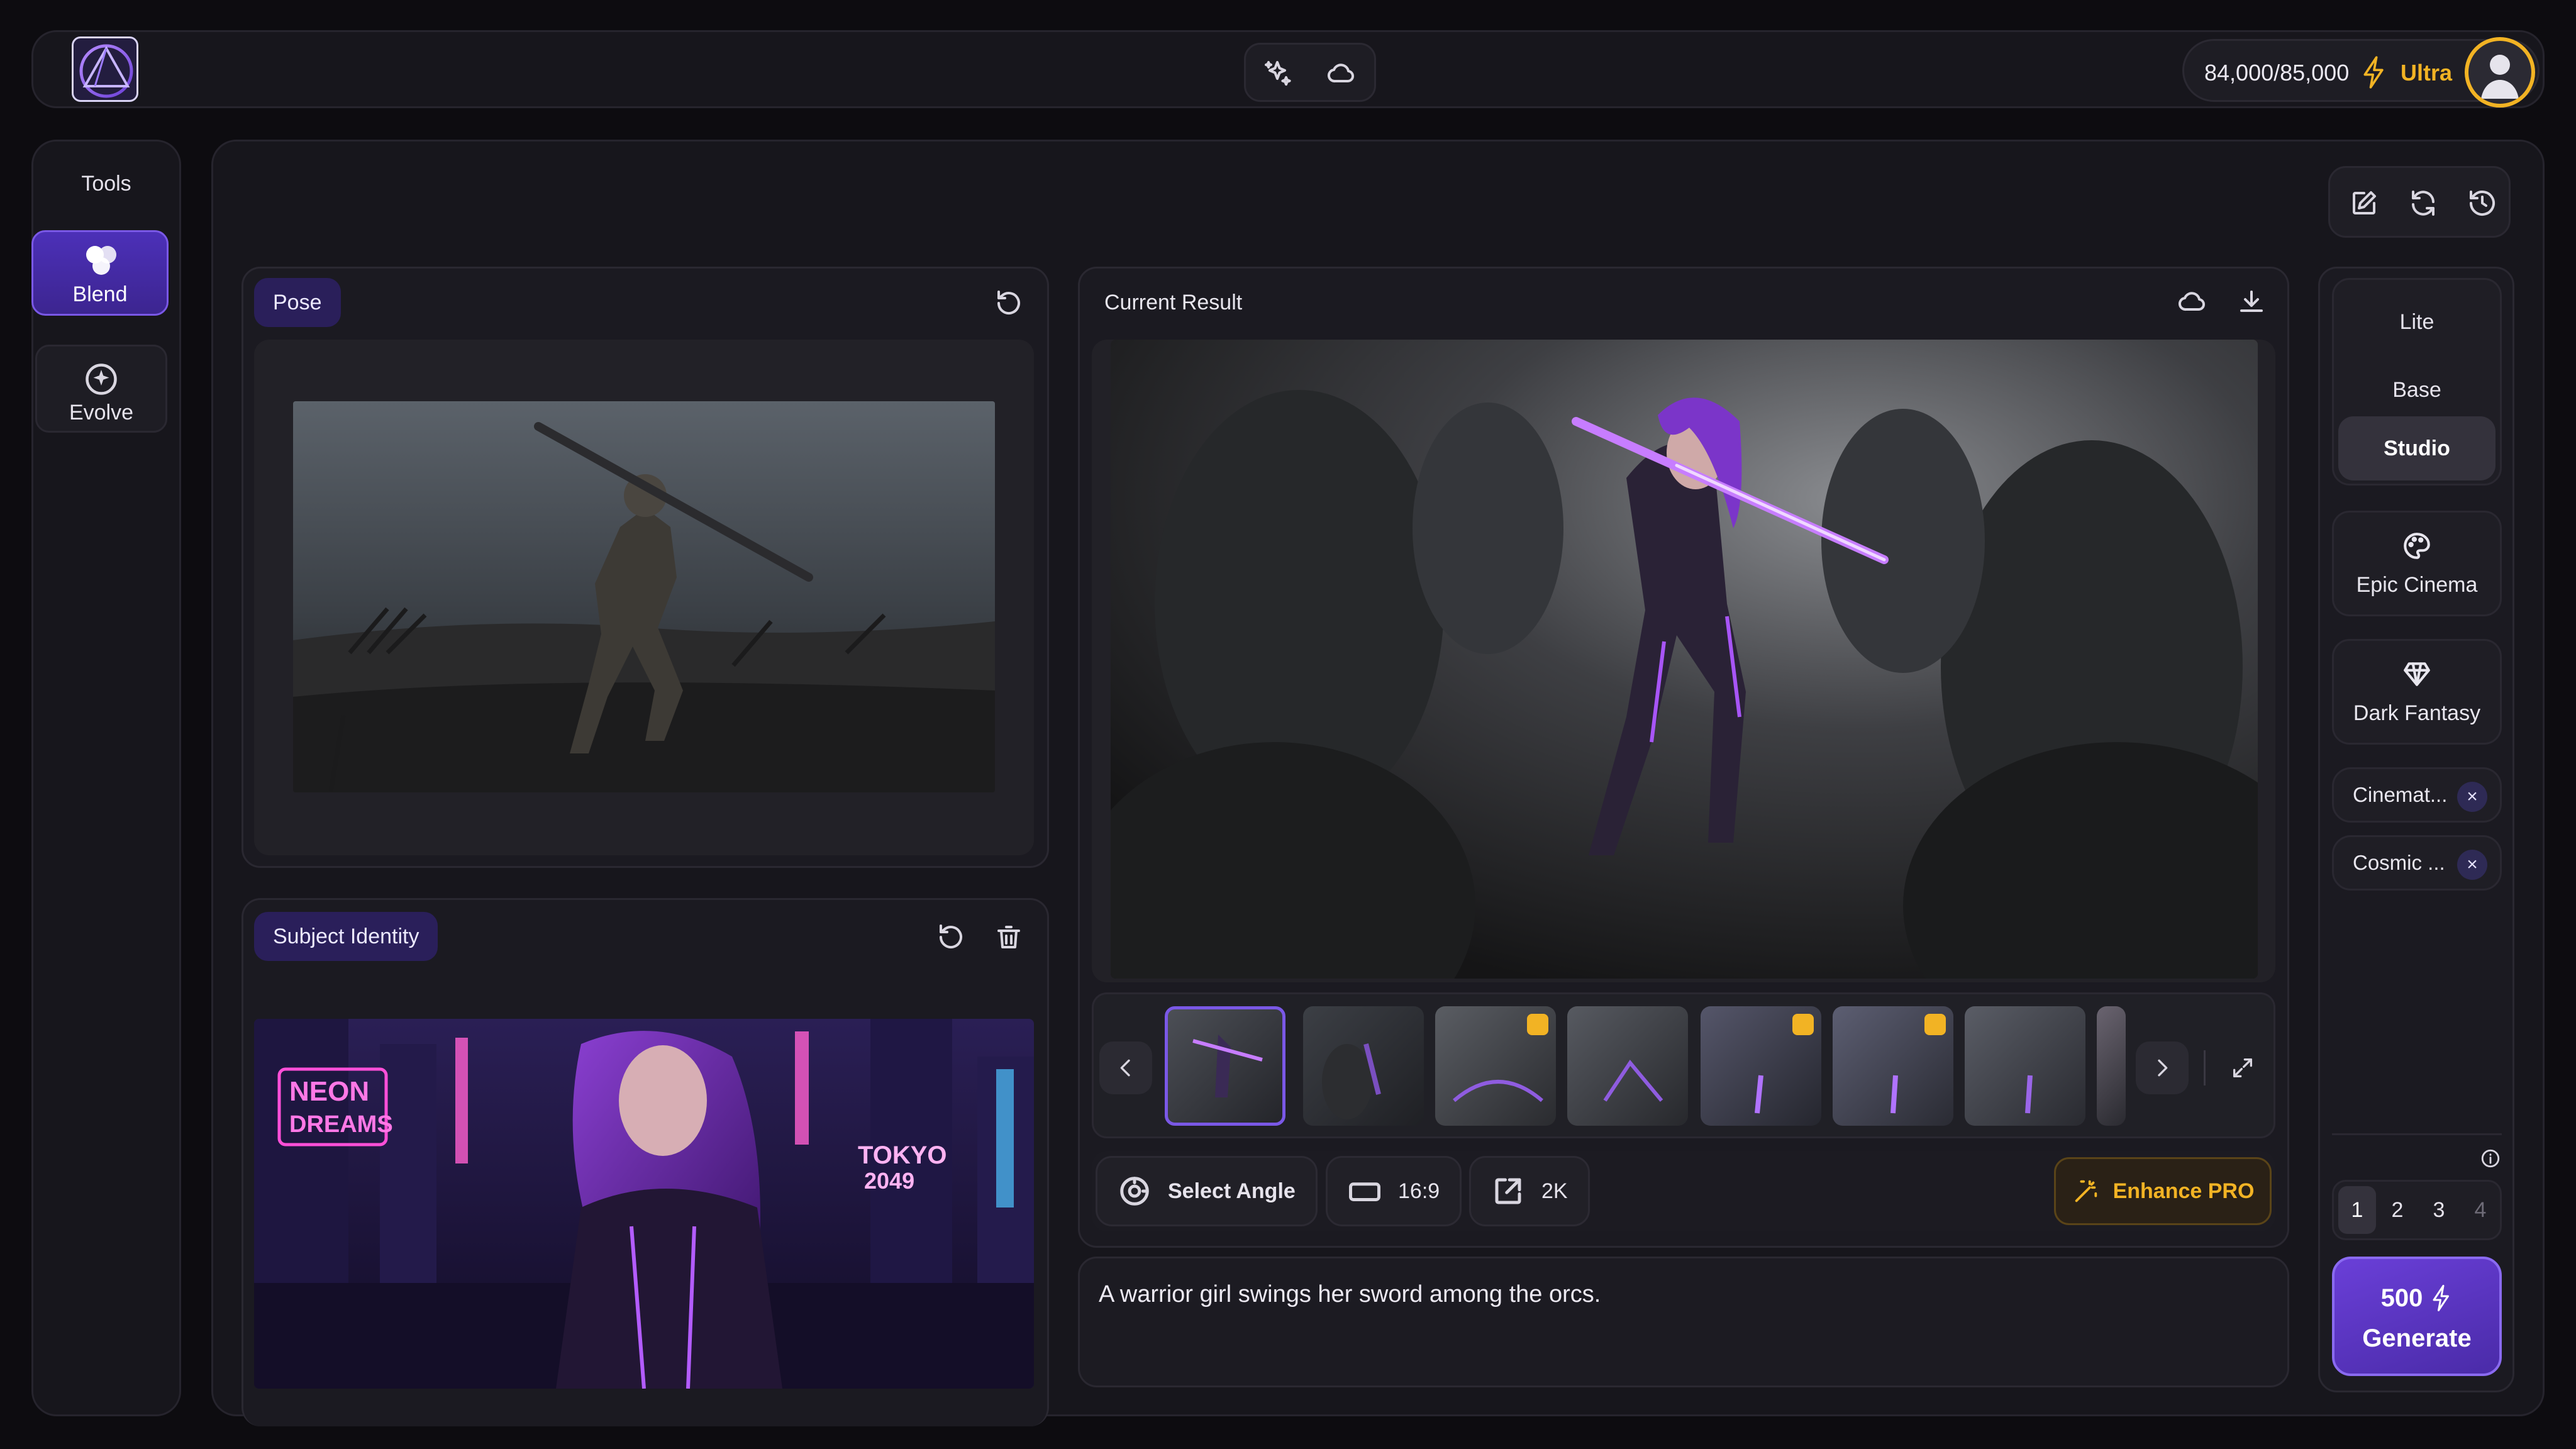 This screenshot has height=1449, width=2576. I want to click on count-option-3: 3, so click(2439, 1210).